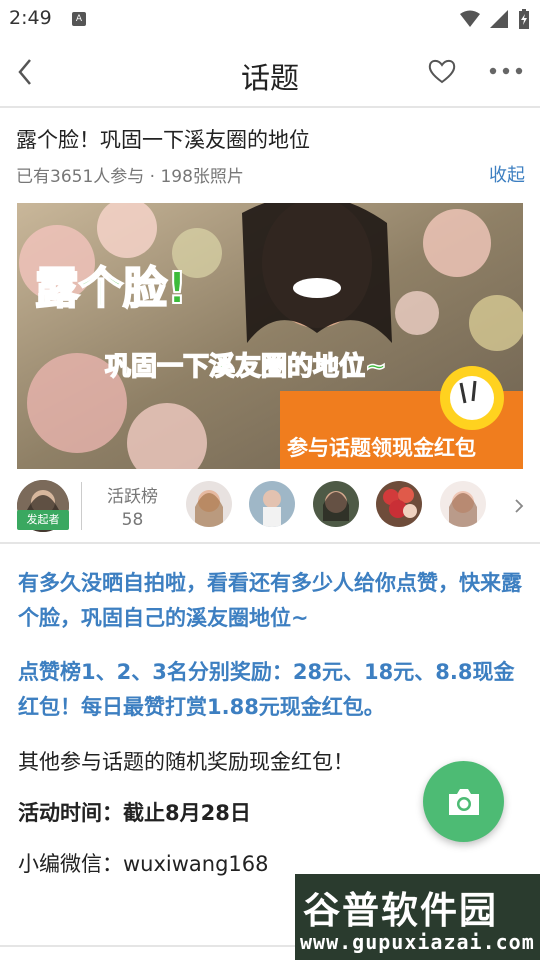  Describe the element at coordinates (524, 19) in the screenshot. I see `battery-icon` at that location.